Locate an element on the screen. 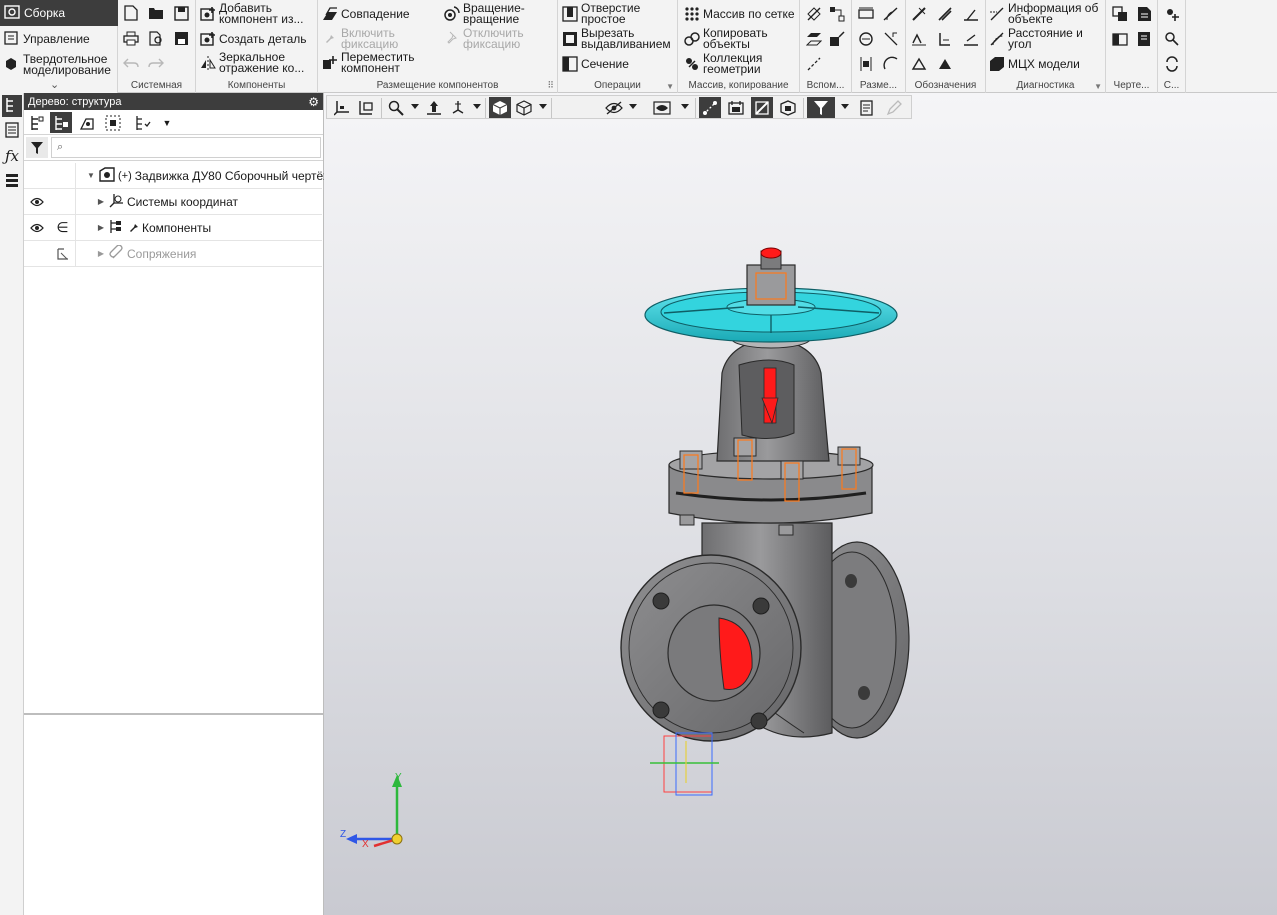  base-icon is located at coordinates (945, 14).